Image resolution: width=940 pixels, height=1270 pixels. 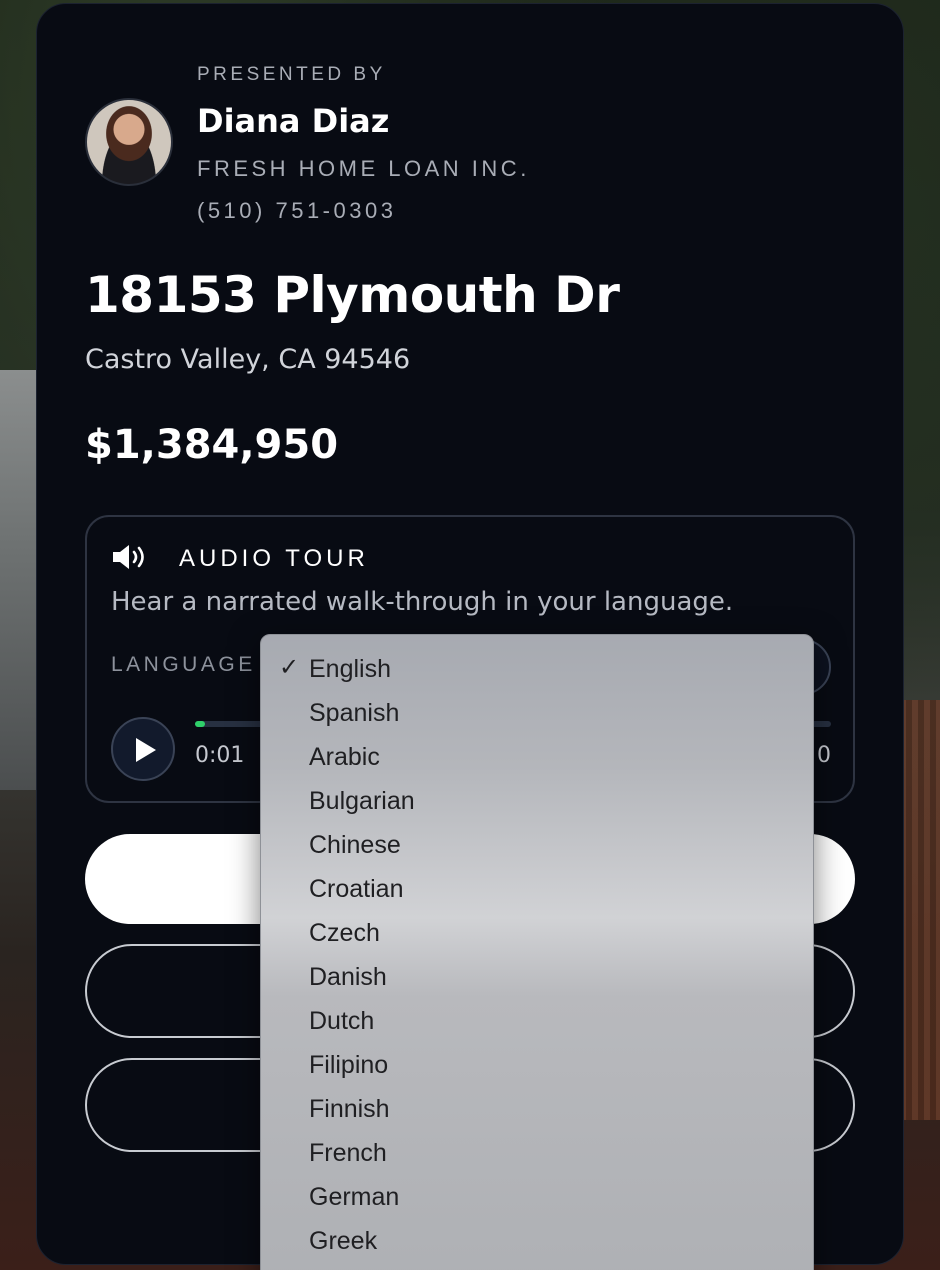 I want to click on language-option-croatian: Croatian, so click(x=537, y=889).